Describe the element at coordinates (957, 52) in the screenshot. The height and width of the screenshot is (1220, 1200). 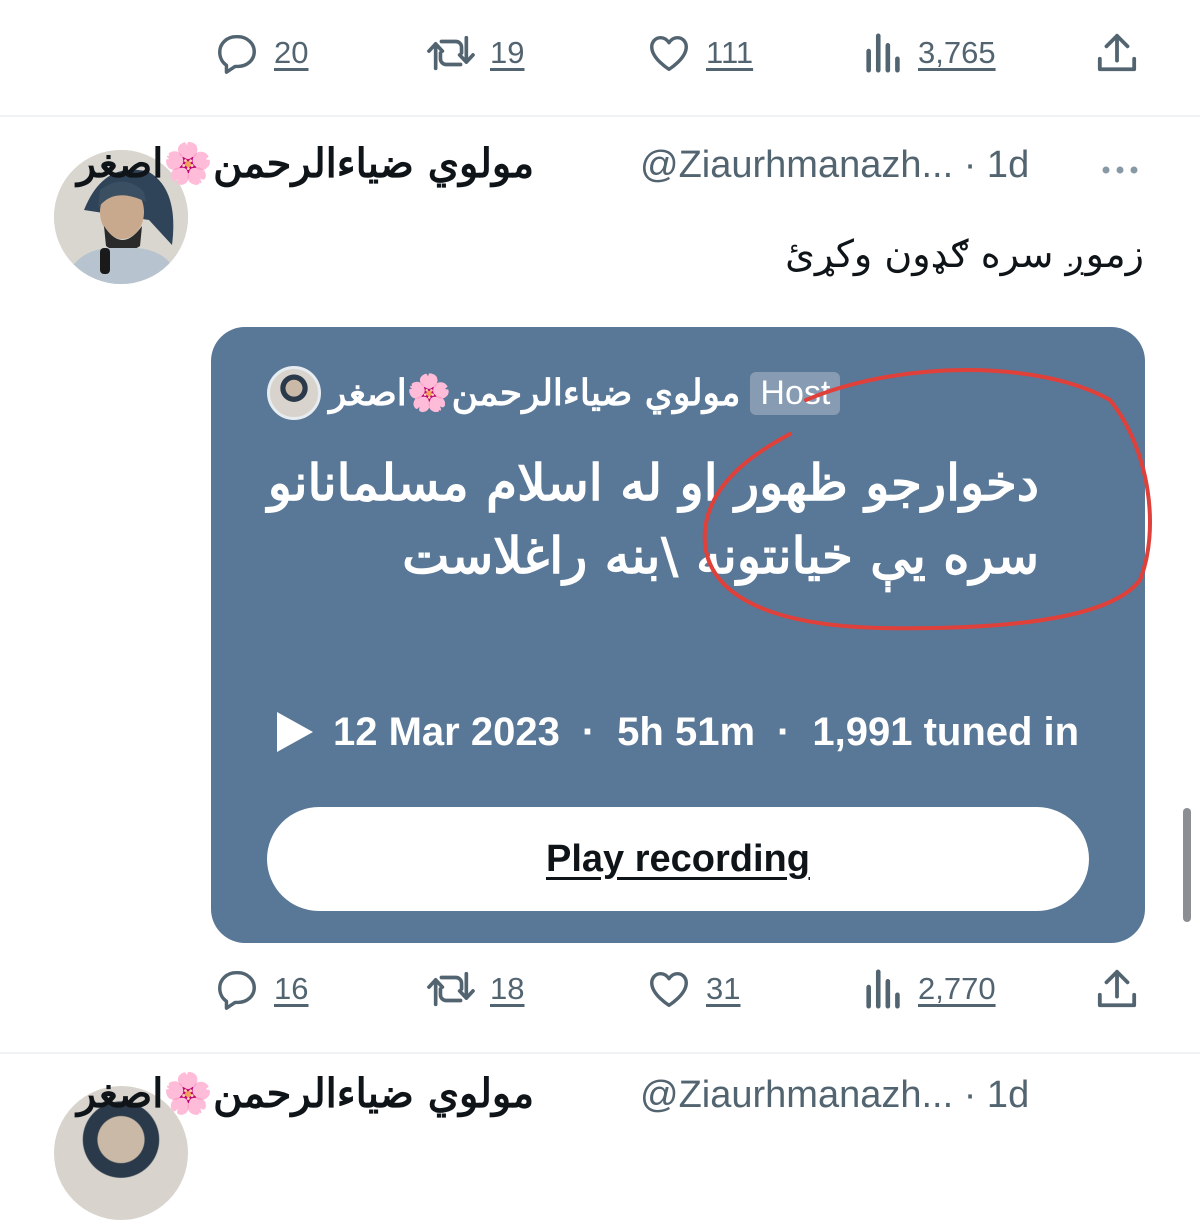
I see `views-count: 3,765` at that location.